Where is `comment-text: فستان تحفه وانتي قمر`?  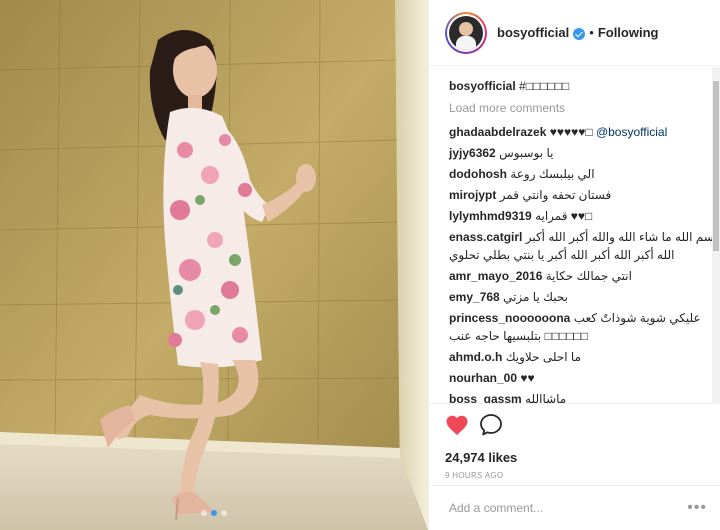
comment-text: فستان تحفه وانتي قمر is located at coordinates (555, 195).